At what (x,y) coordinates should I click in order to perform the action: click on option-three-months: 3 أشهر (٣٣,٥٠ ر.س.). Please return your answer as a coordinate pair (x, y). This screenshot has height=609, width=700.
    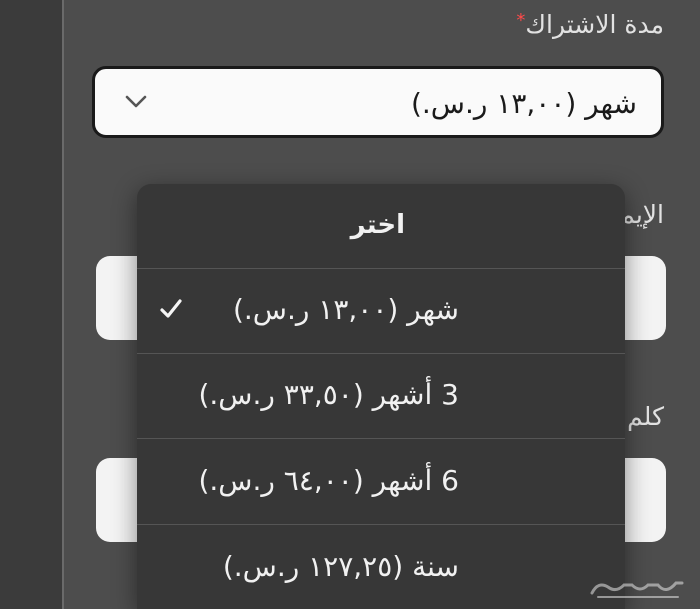
    Looking at the image, I should click on (381, 396).